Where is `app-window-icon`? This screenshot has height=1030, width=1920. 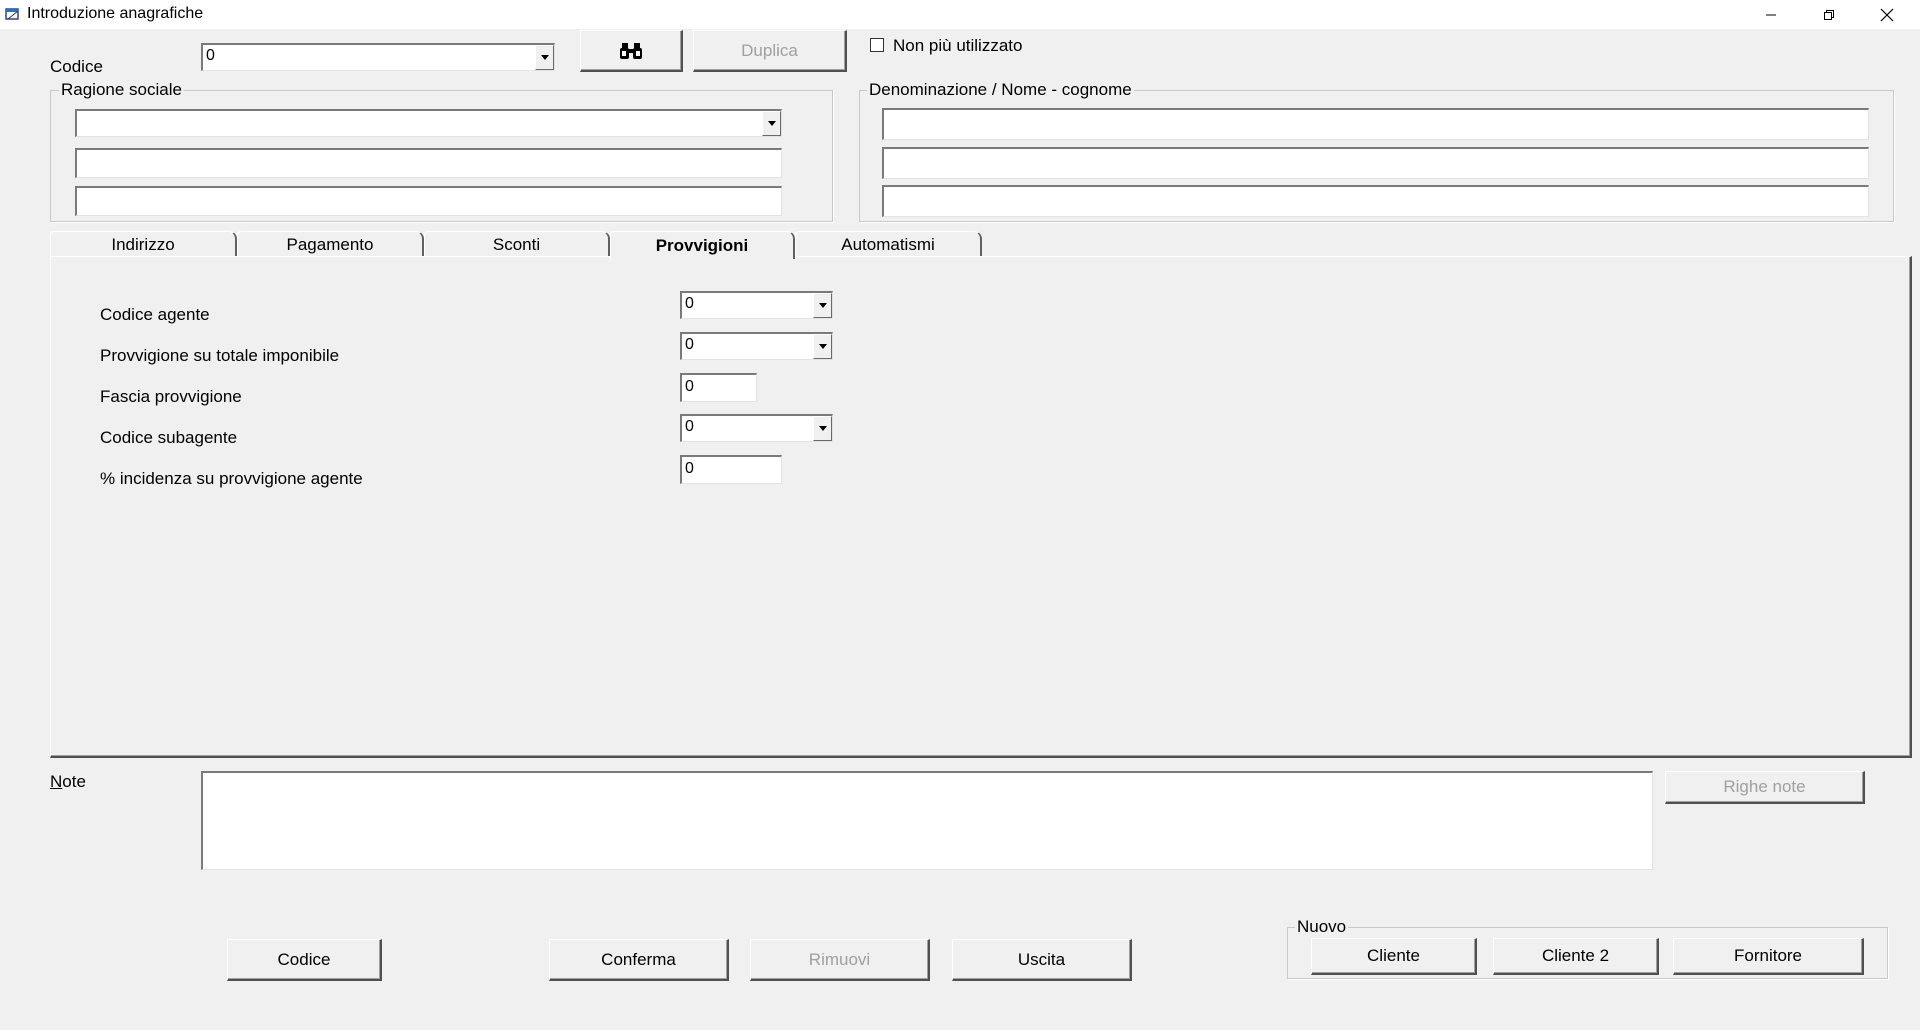
app-window-icon is located at coordinates (12, 14).